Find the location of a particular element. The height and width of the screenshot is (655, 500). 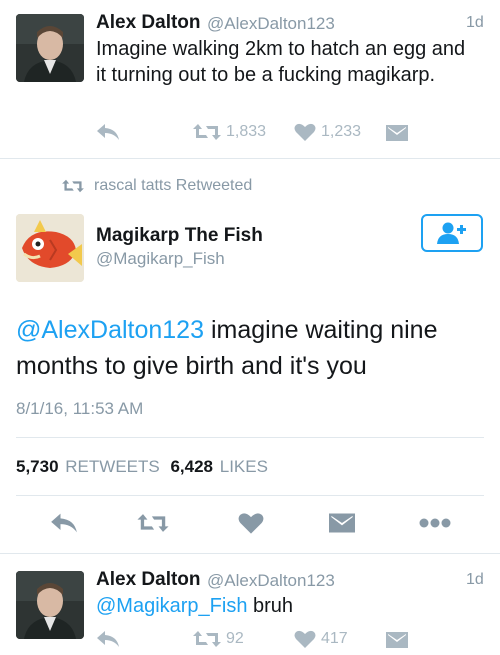

main-tweet-author-handle: @Magikarp_Fish is located at coordinates (160, 259).